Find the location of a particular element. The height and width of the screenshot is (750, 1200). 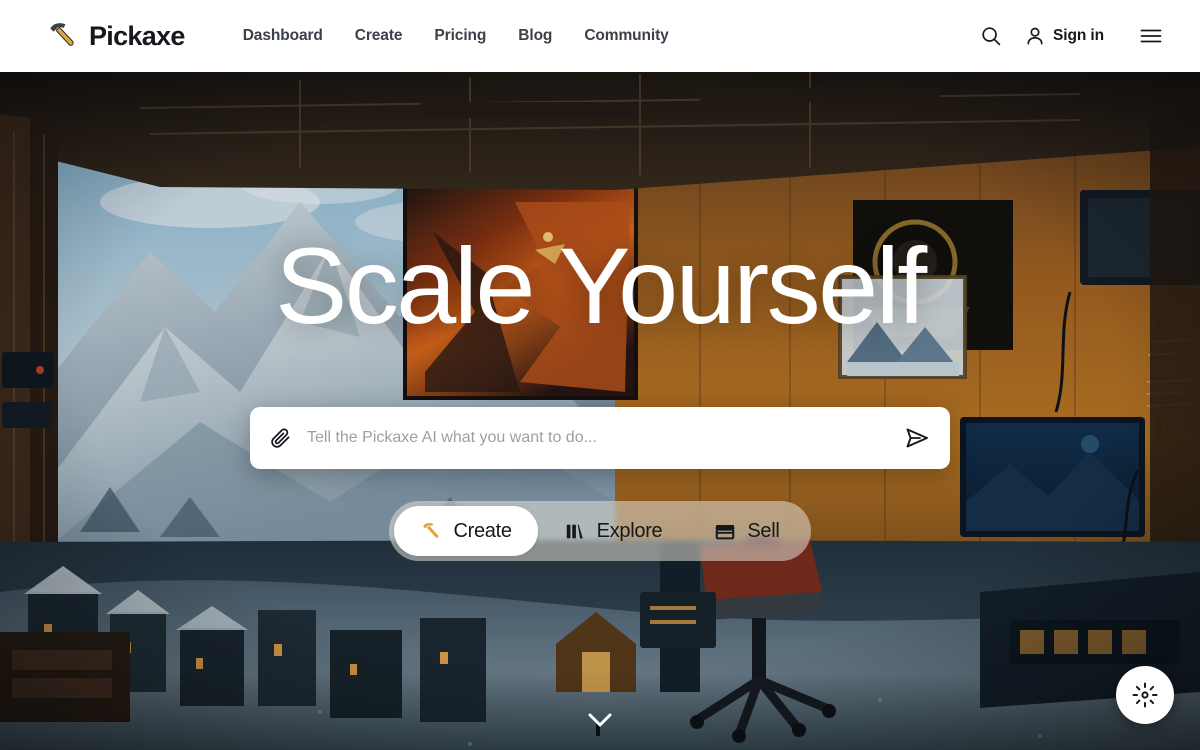

sparkle-burst-icon is located at coordinates (1145, 695).